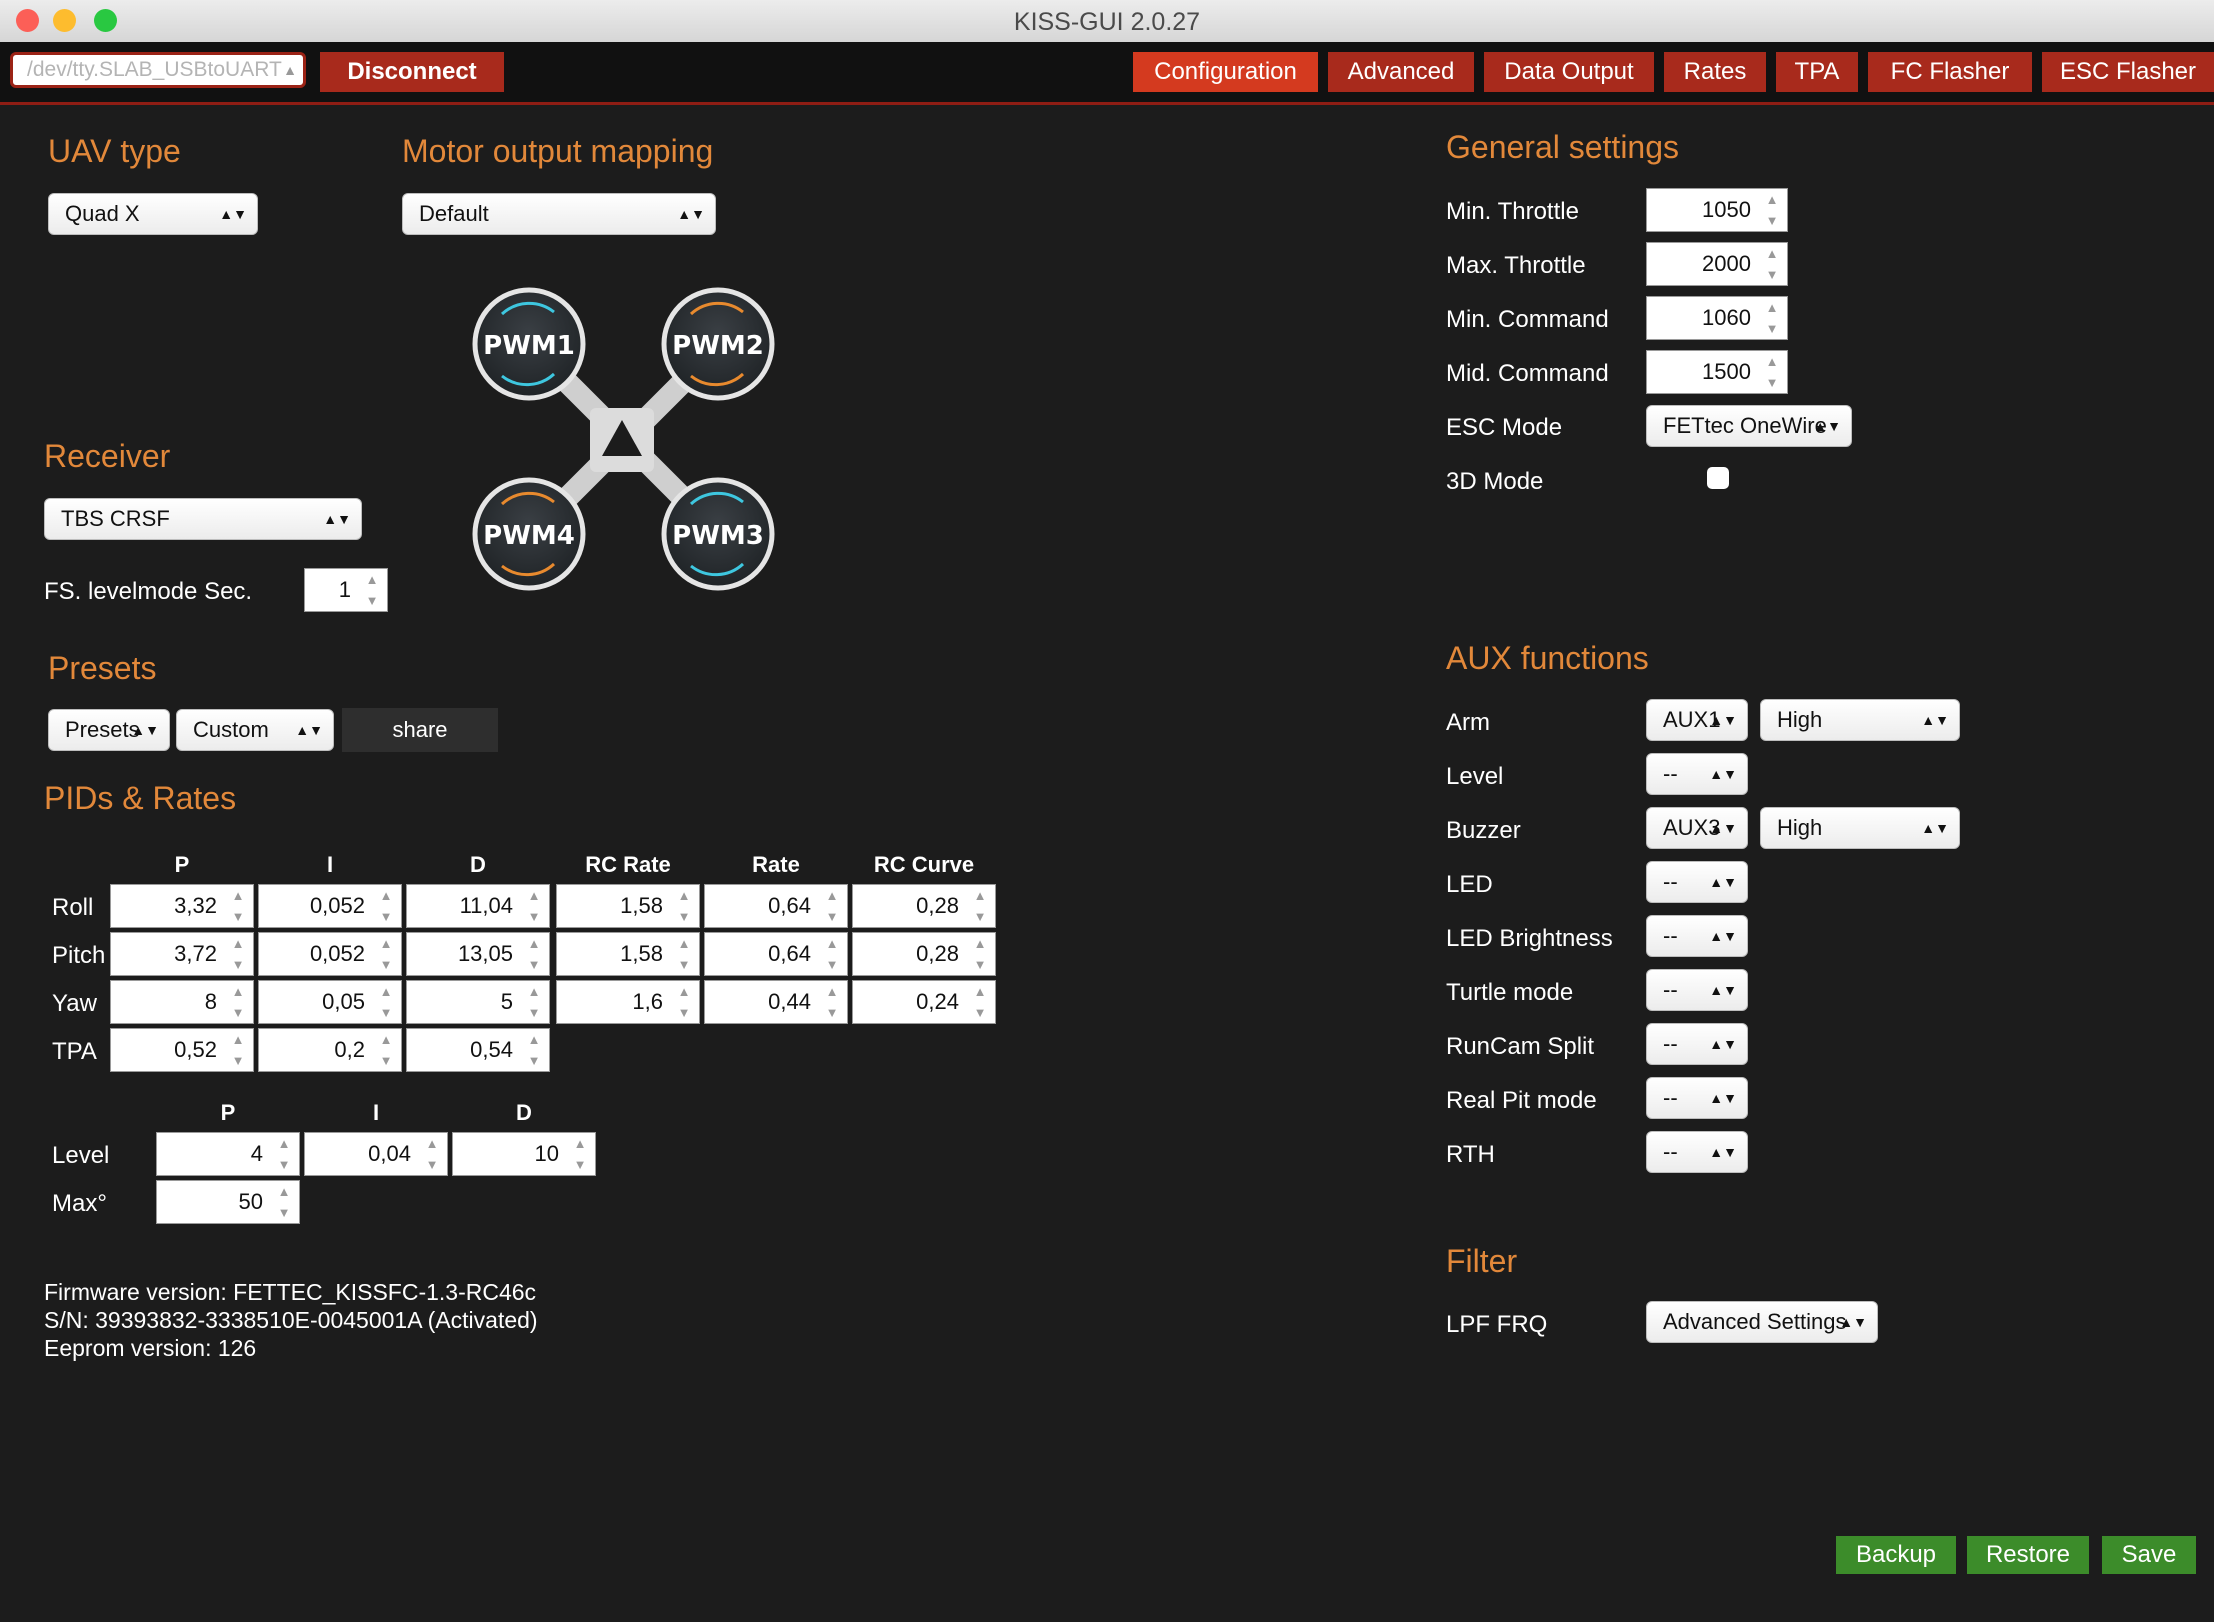 The height and width of the screenshot is (1622, 2214). Describe the element at coordinates (1715, 72) in the screenshot. I see `tab-rates: Rates` at that location.